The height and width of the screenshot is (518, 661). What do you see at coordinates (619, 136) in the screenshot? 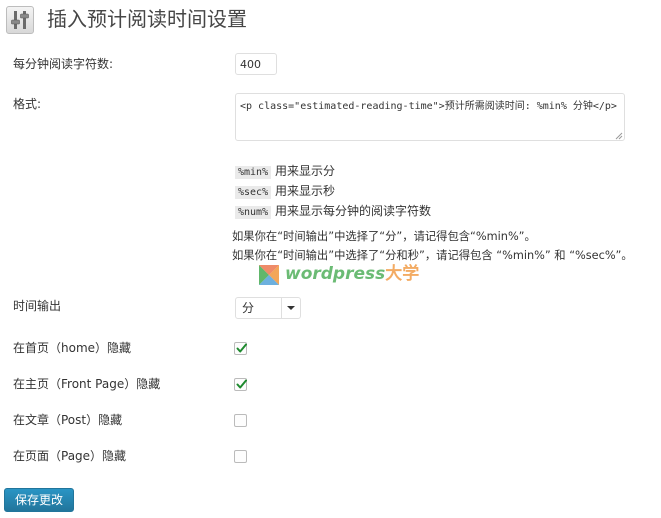
I see `resize-grip-icon` at bounding box center [619, 136].